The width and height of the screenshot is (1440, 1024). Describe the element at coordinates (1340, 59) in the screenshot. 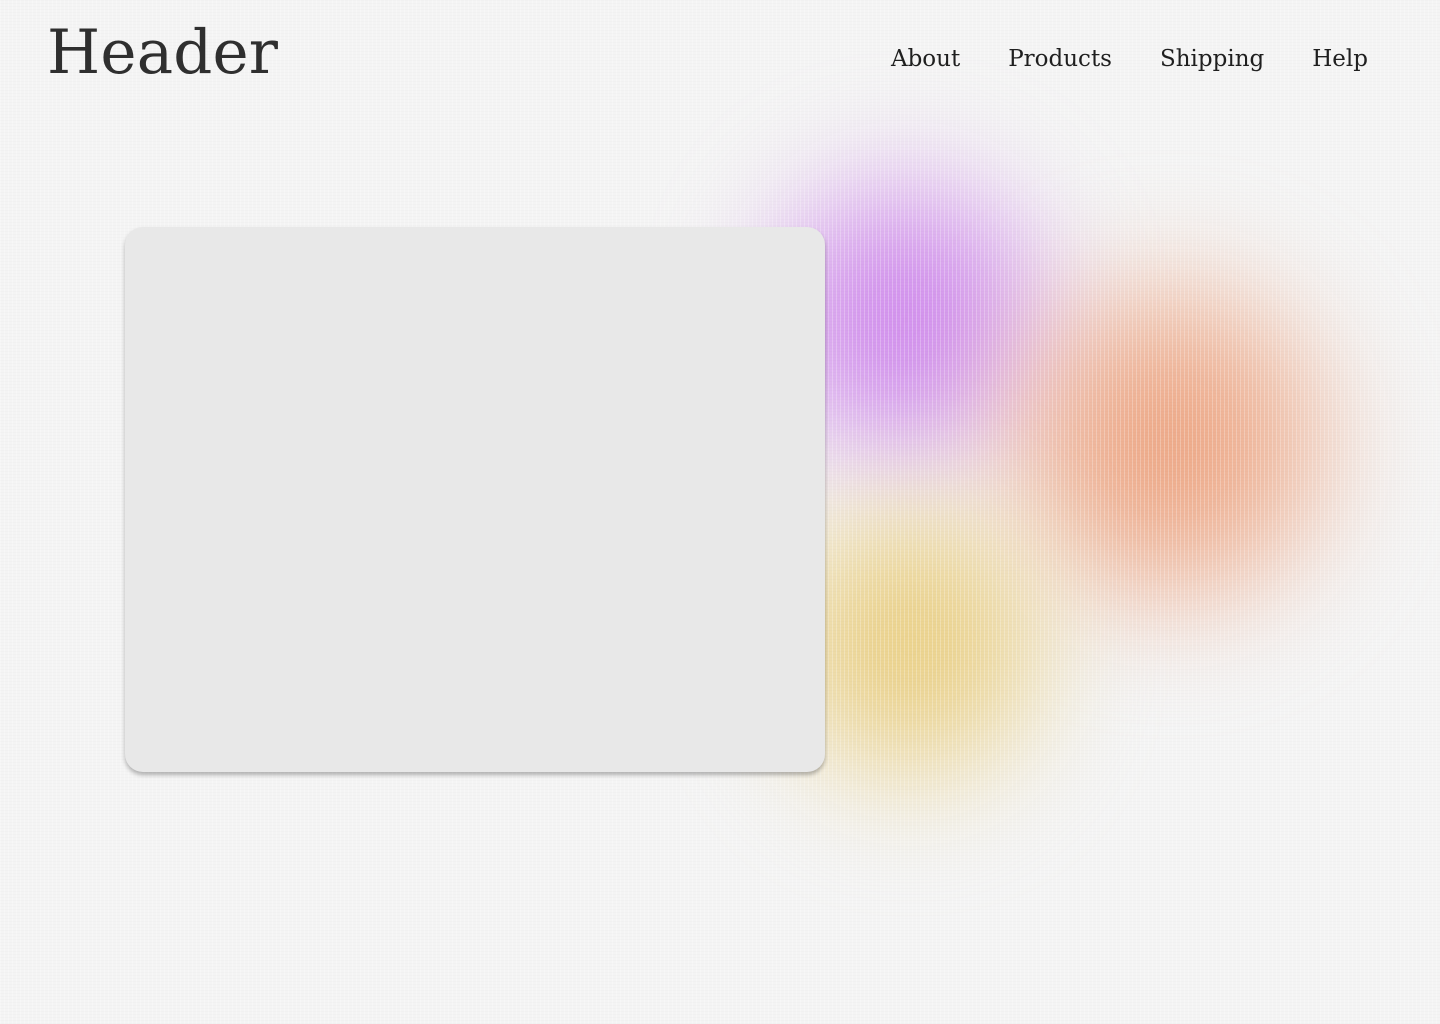

I see `nav-item-help: Help` at that location.